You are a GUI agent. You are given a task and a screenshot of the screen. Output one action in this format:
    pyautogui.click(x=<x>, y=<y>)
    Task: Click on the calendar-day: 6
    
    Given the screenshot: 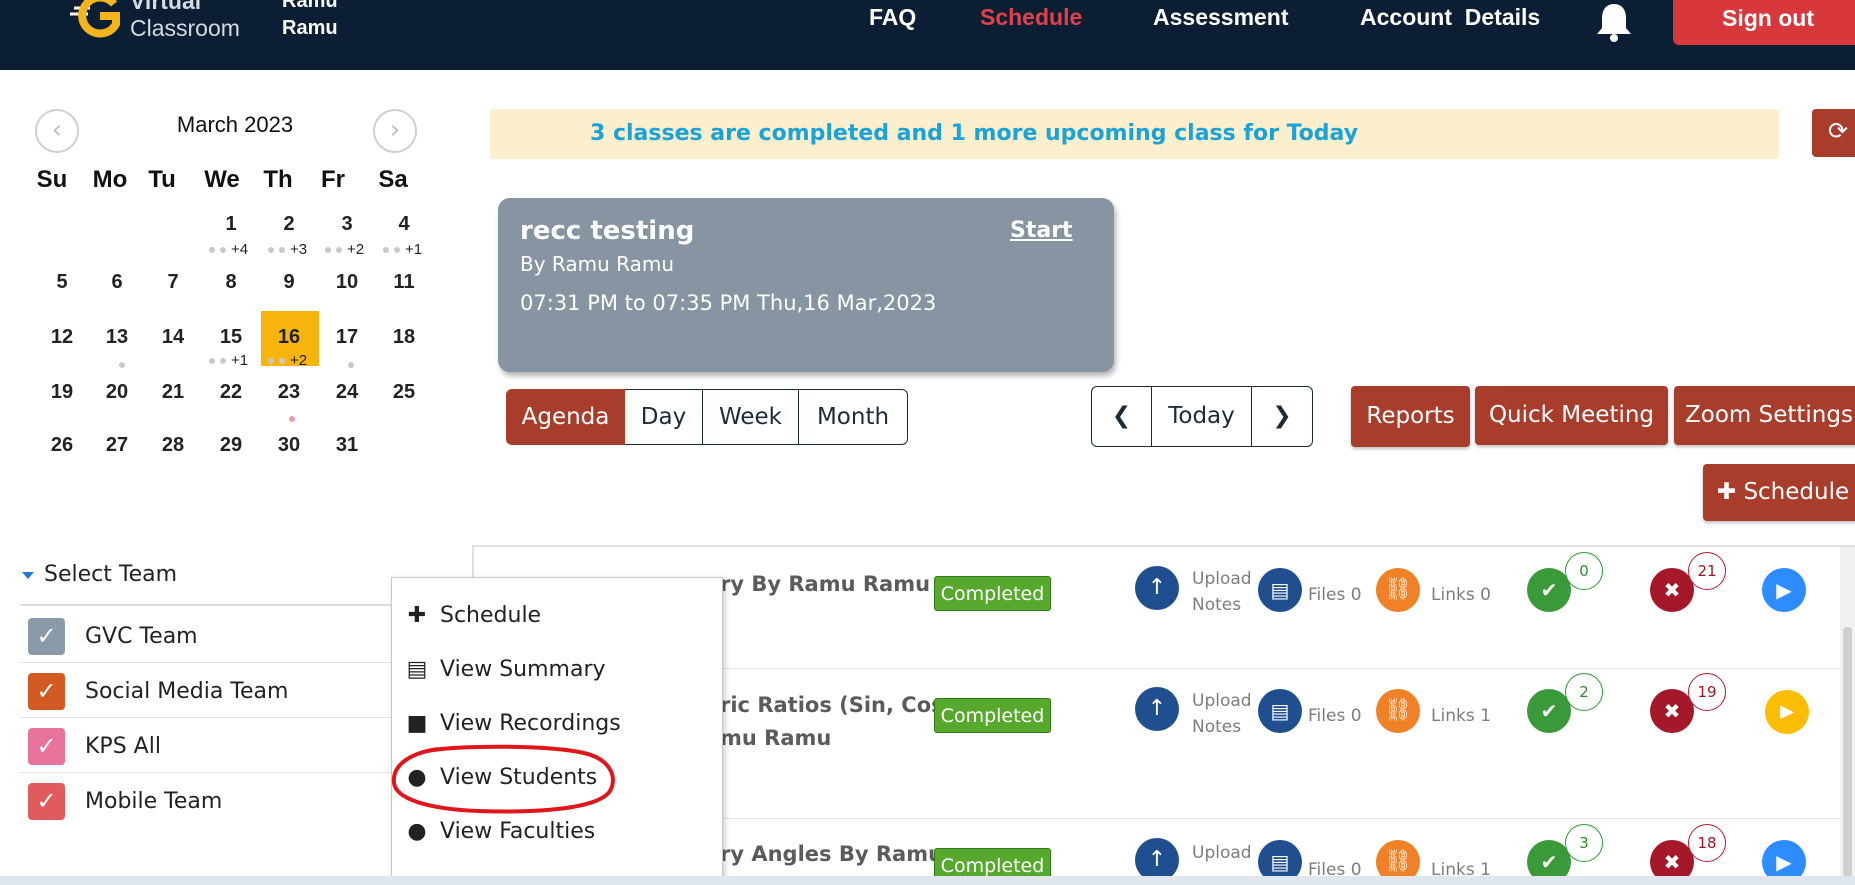 What is the action you would take?
    pyautogui.click(x=117, y=282)
    